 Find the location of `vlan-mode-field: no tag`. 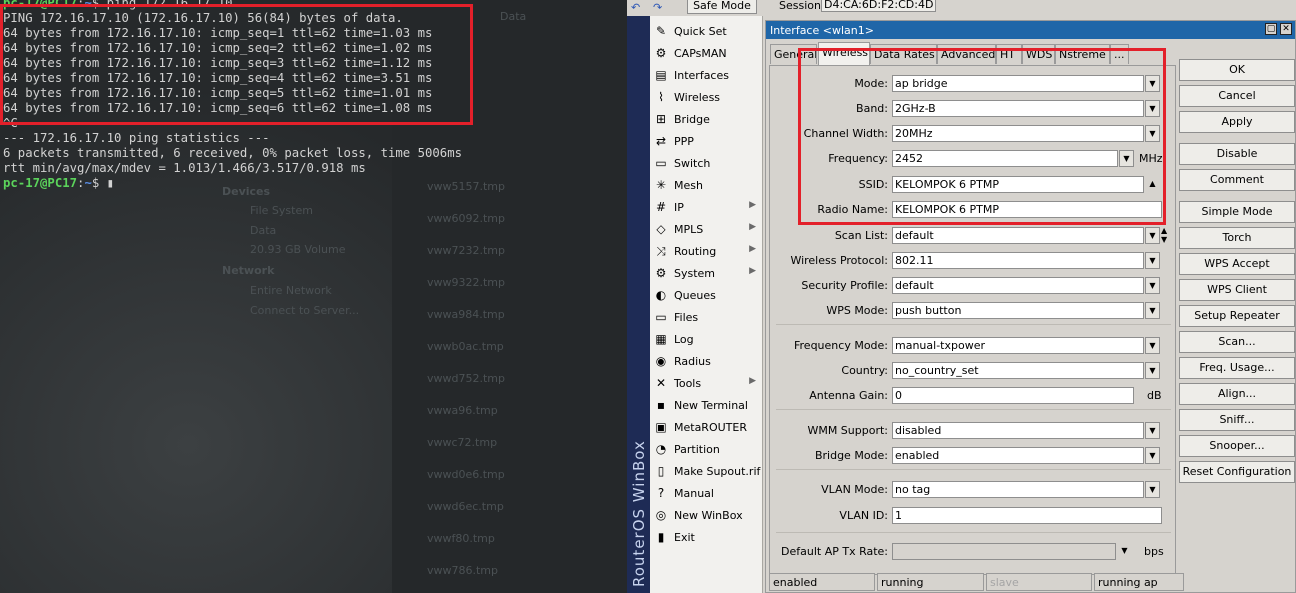

vlan-mode-field: no tag is located at coordinates (1018, 489).